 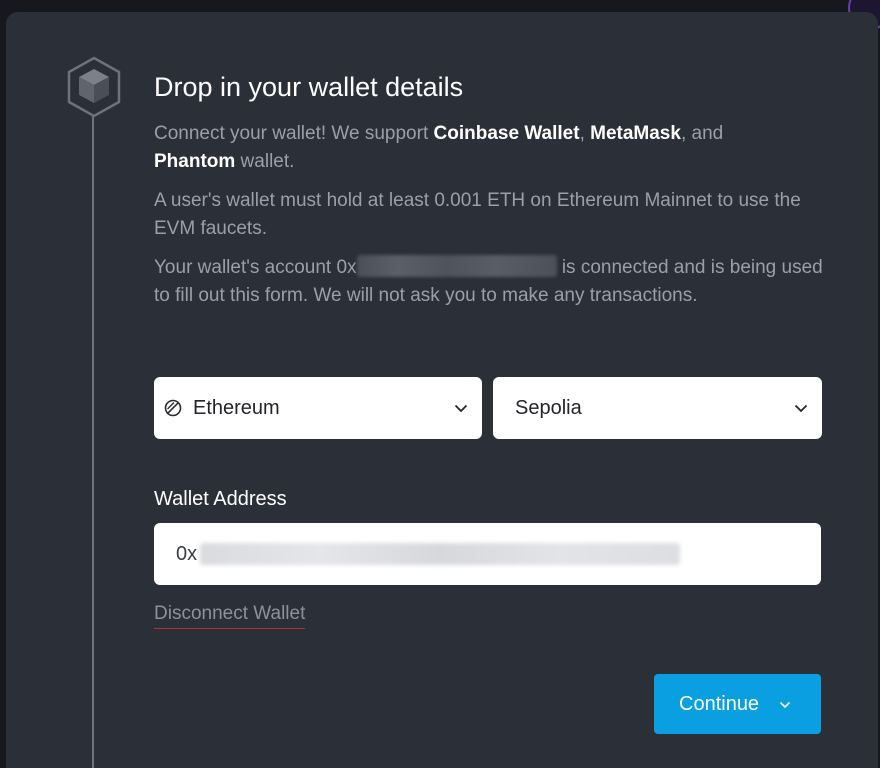 I want to click on testnet-select-value: Sepolia, so click(x=548, y=408).